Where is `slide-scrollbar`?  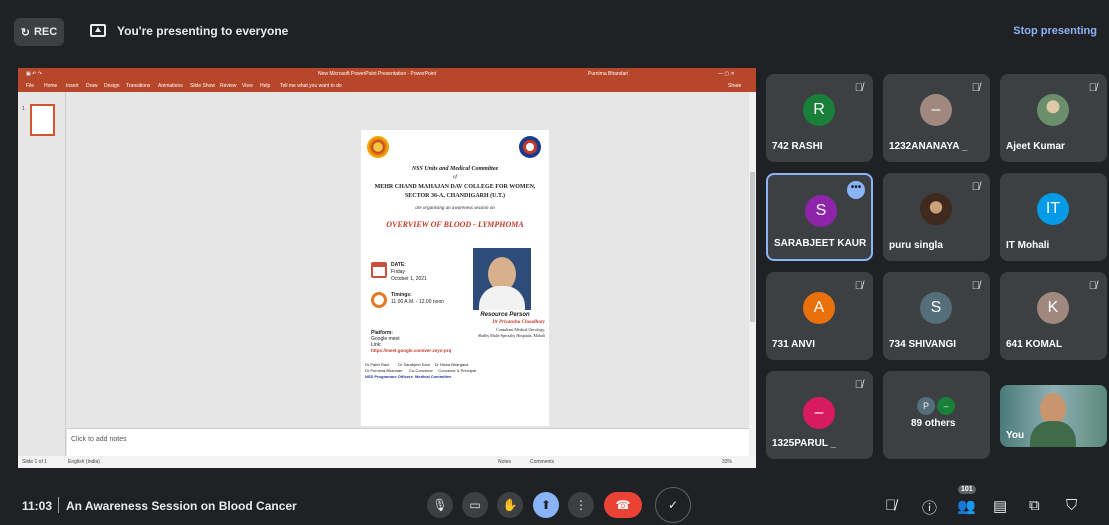
slide-scrollbar is located at coordinates (752, 274).